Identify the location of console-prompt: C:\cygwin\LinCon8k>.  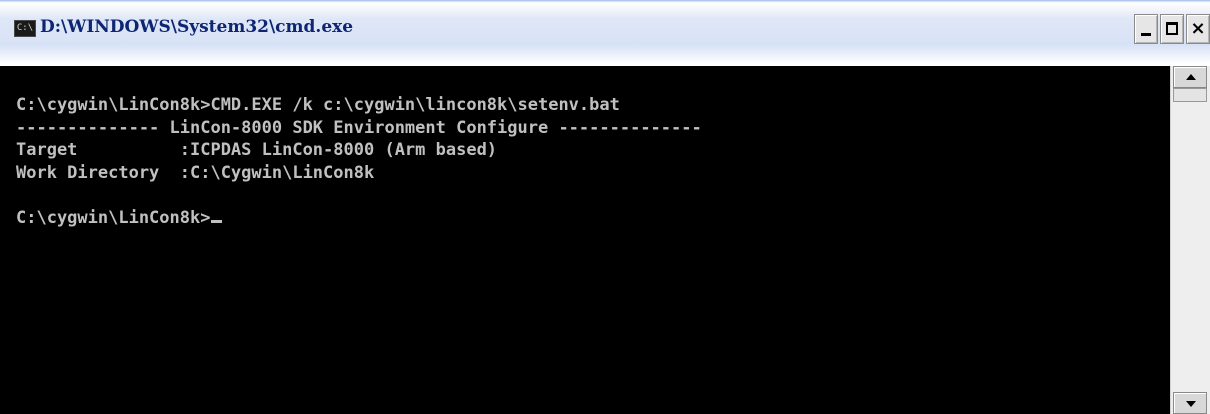
(113, 217).